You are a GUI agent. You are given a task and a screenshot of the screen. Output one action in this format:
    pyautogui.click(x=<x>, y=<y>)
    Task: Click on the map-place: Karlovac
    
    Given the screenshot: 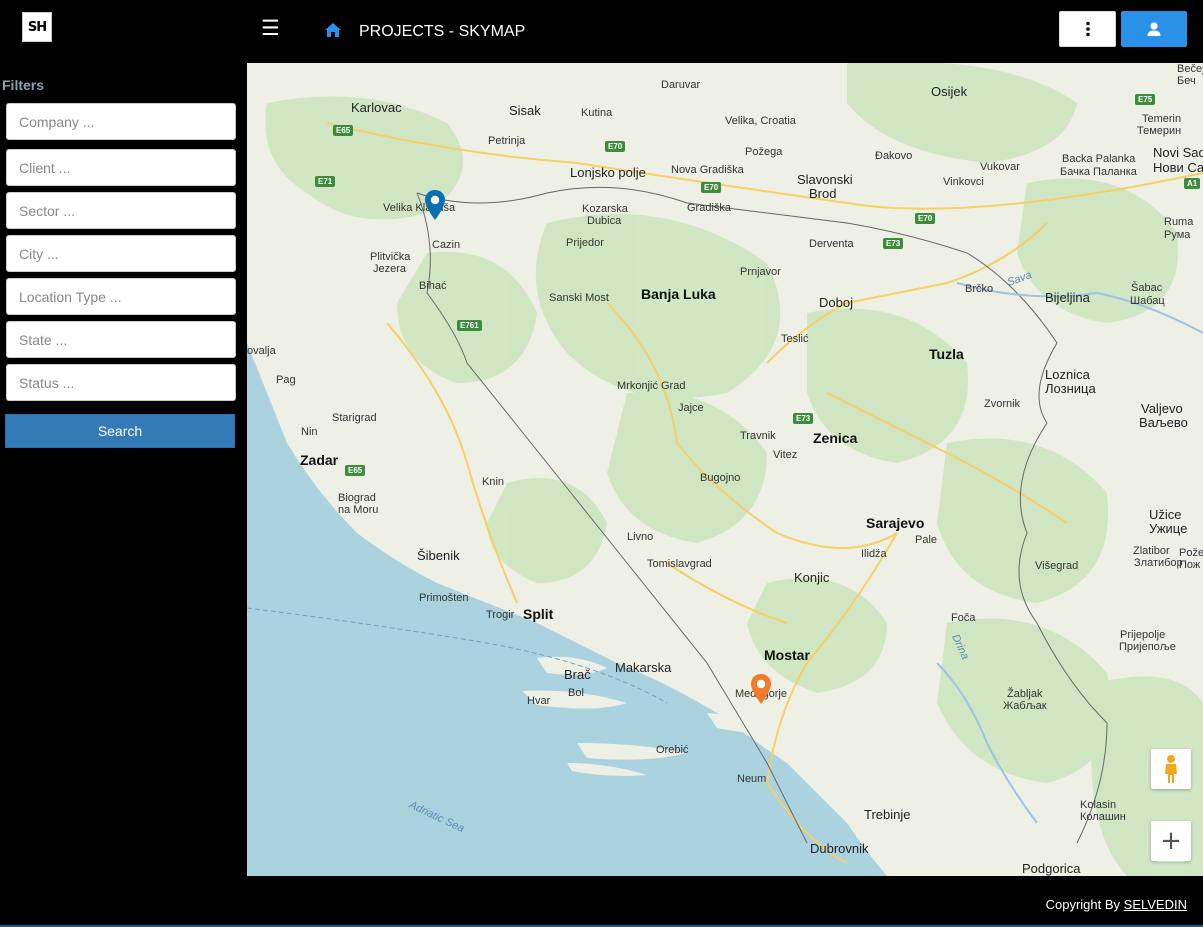 What is the action you would take?
    pyautogui.click(x=376, y=107)
    